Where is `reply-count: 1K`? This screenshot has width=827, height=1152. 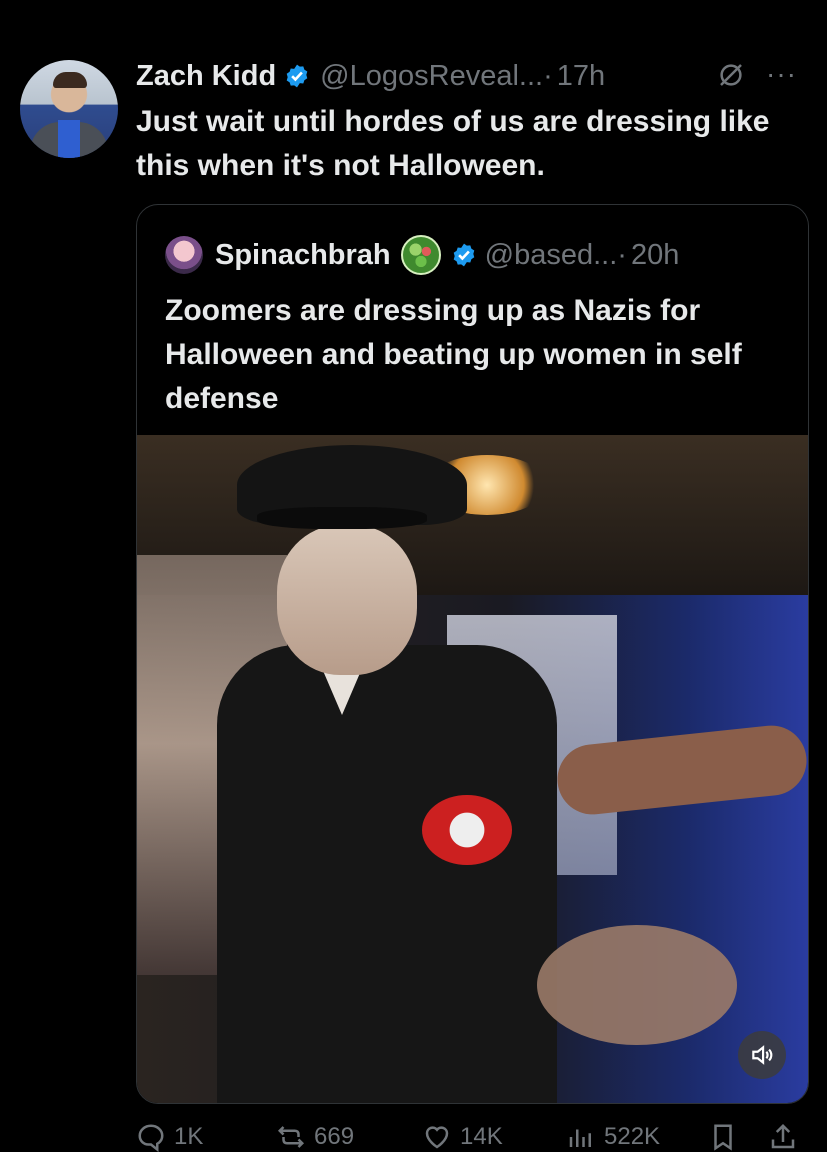 reply-count: 1K is located at coordinates (189, 1136).